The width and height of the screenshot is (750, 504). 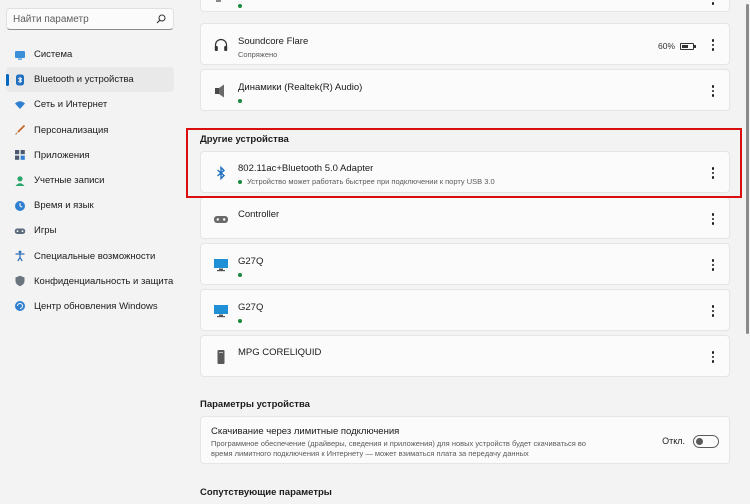 I want to click on speaker-icon, so click(x=221, y=91).